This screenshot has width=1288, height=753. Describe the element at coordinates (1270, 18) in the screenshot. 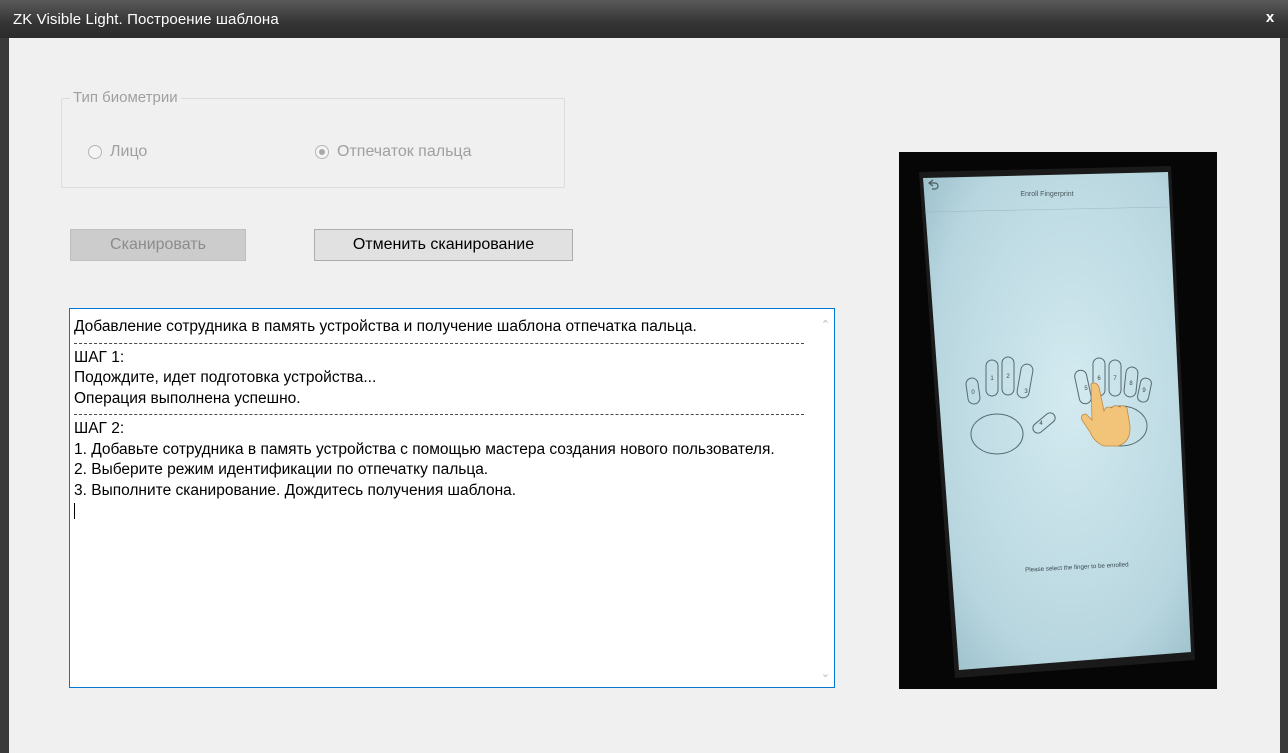

I see `close-button: x` at that location.